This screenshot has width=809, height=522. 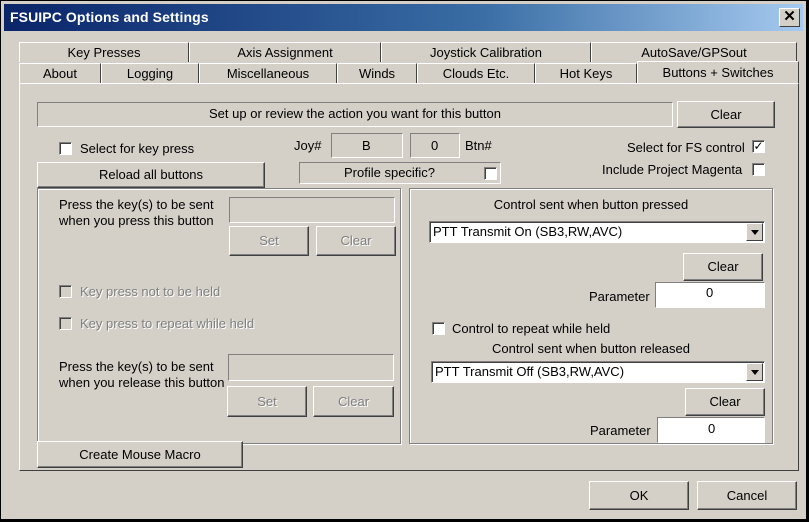 What do you see at coordinates (686, 147) in the screenshot?
I see `select-fs-control-label: Select for FS control` at bounding box center [686, 147].